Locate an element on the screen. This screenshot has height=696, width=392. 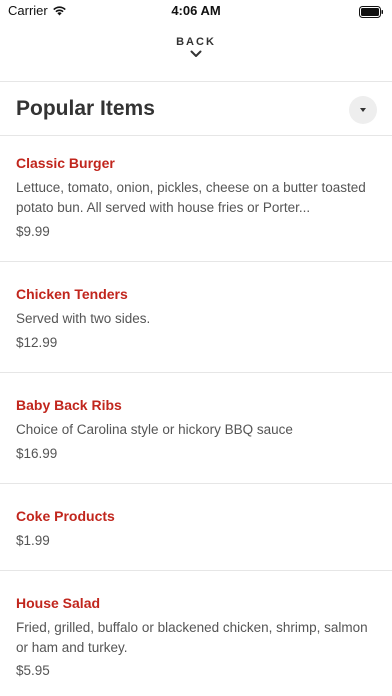
item-price: $5.95 is located at coordinates (33, 670).